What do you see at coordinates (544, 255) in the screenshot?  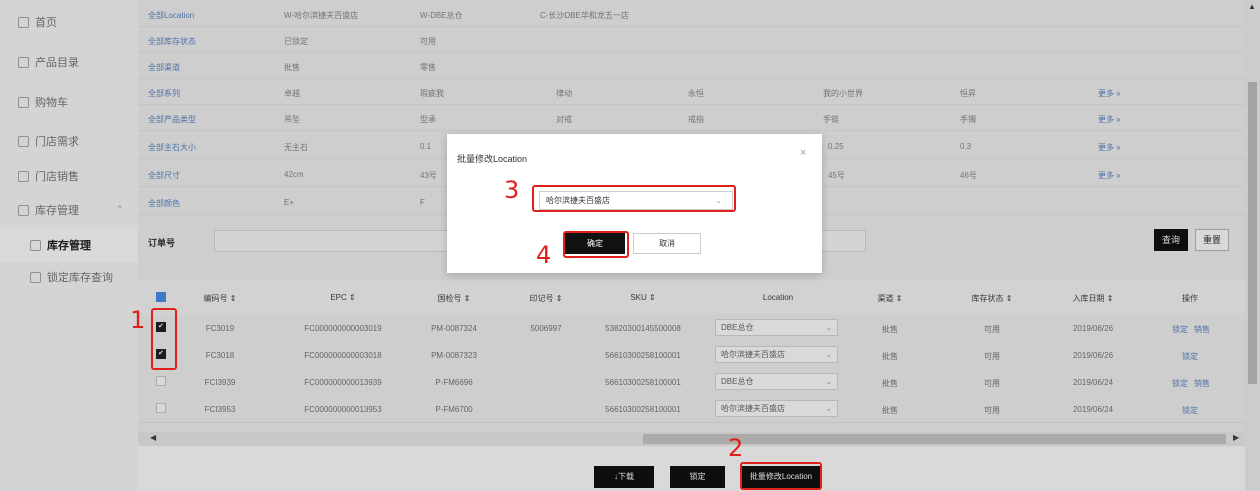 I see `annotation-number: 4` at bounding box center [544, 255].